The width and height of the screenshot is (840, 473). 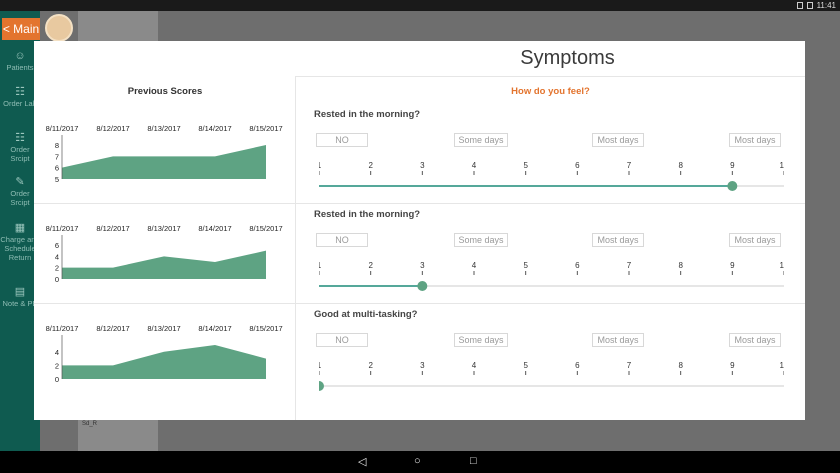 What do you see at coordinates (420, 5) in the screenshot?
I see `status-bar: 11:41` at bounding box center [420, 5].